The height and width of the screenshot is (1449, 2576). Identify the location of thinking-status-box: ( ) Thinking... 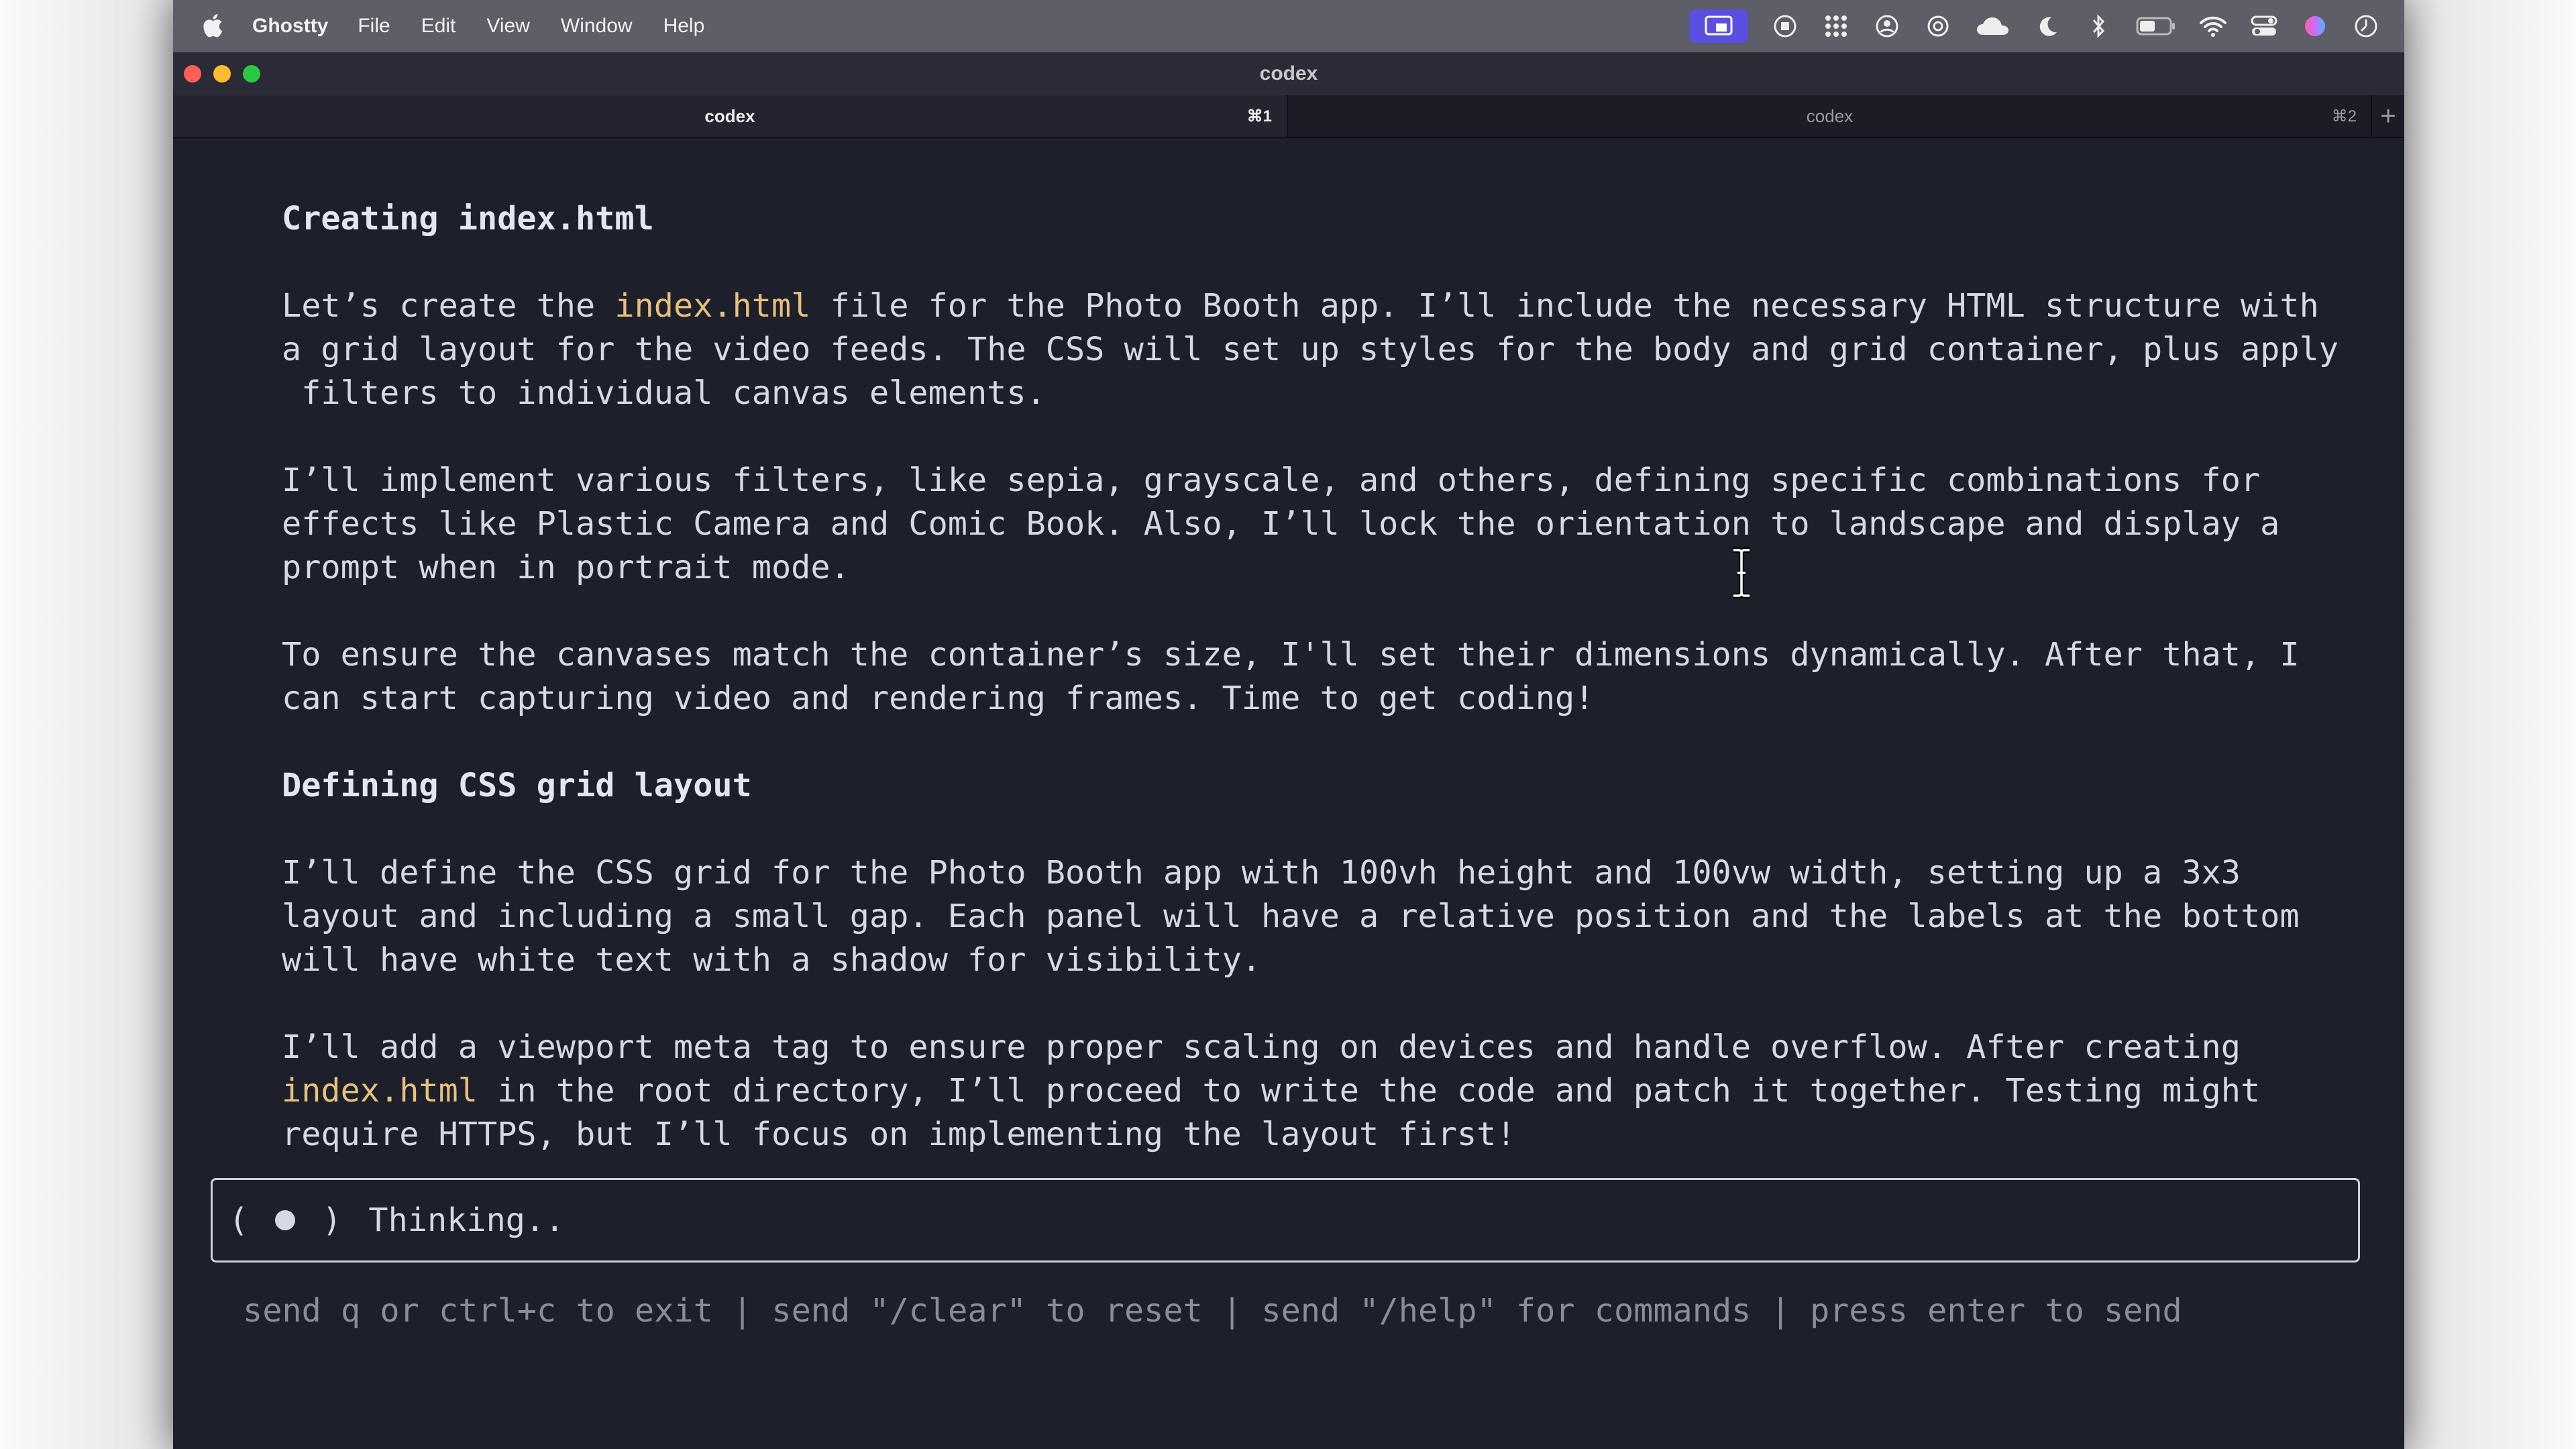
(1285, 1220).